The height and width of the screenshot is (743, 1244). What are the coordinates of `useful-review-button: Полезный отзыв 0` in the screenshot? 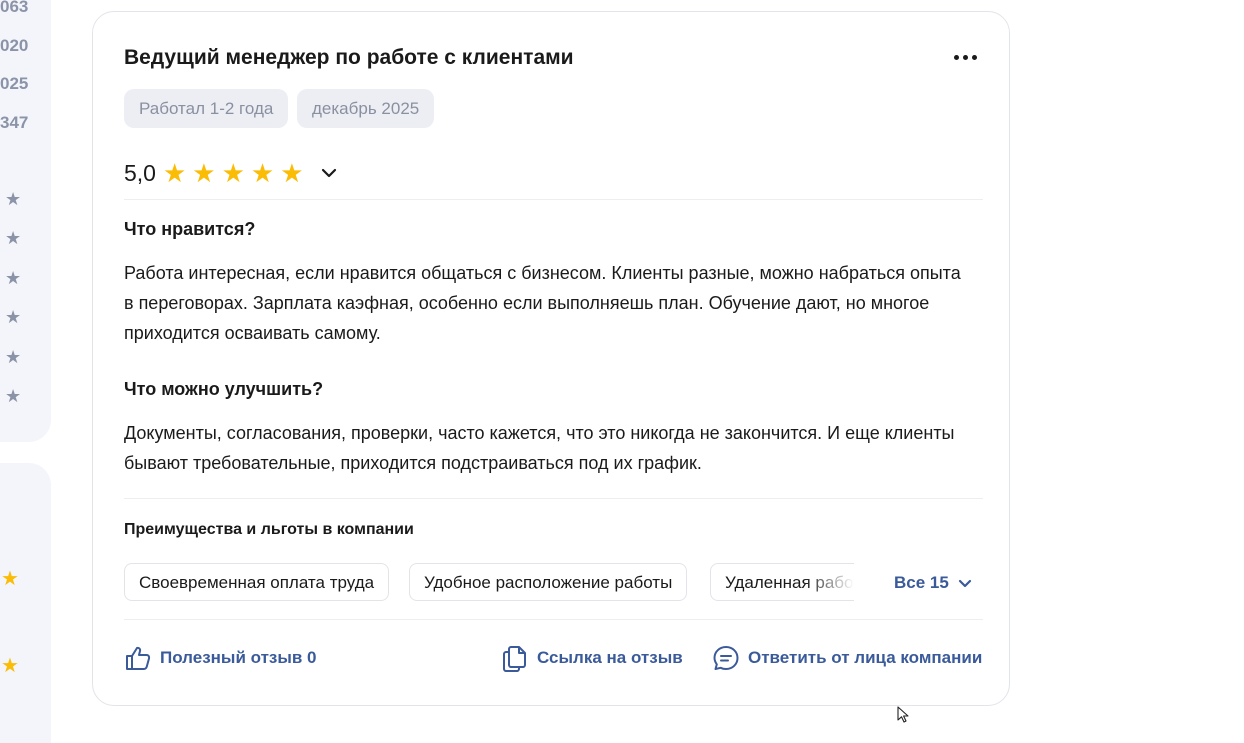 It's located at (220, 658).